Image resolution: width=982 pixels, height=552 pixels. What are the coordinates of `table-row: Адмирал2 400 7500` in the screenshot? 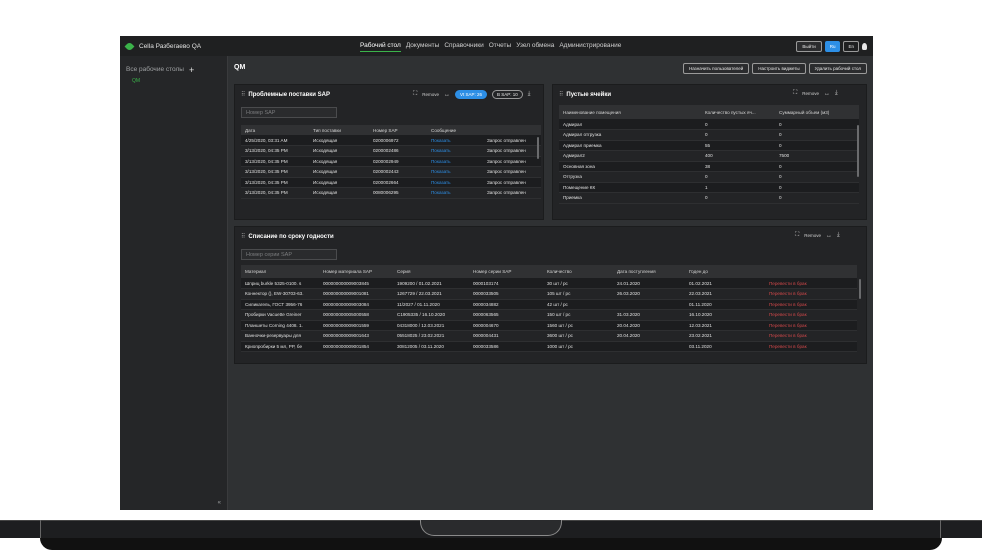 It's located at (709, 156).